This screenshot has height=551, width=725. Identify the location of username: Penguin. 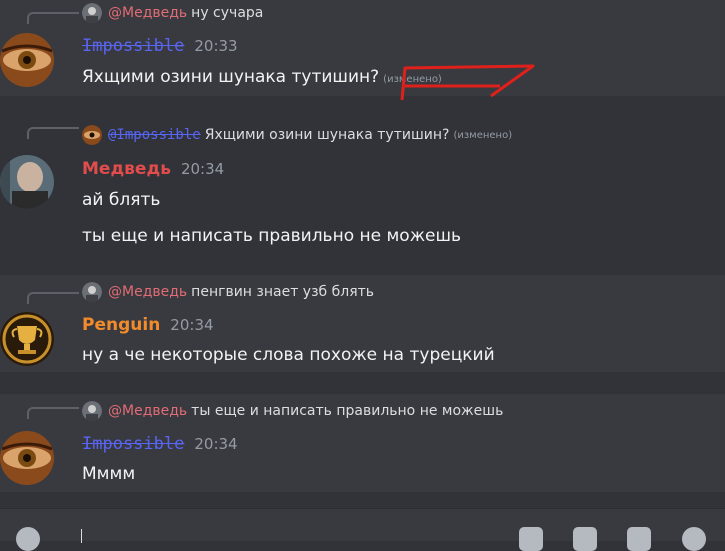
(121, 325).